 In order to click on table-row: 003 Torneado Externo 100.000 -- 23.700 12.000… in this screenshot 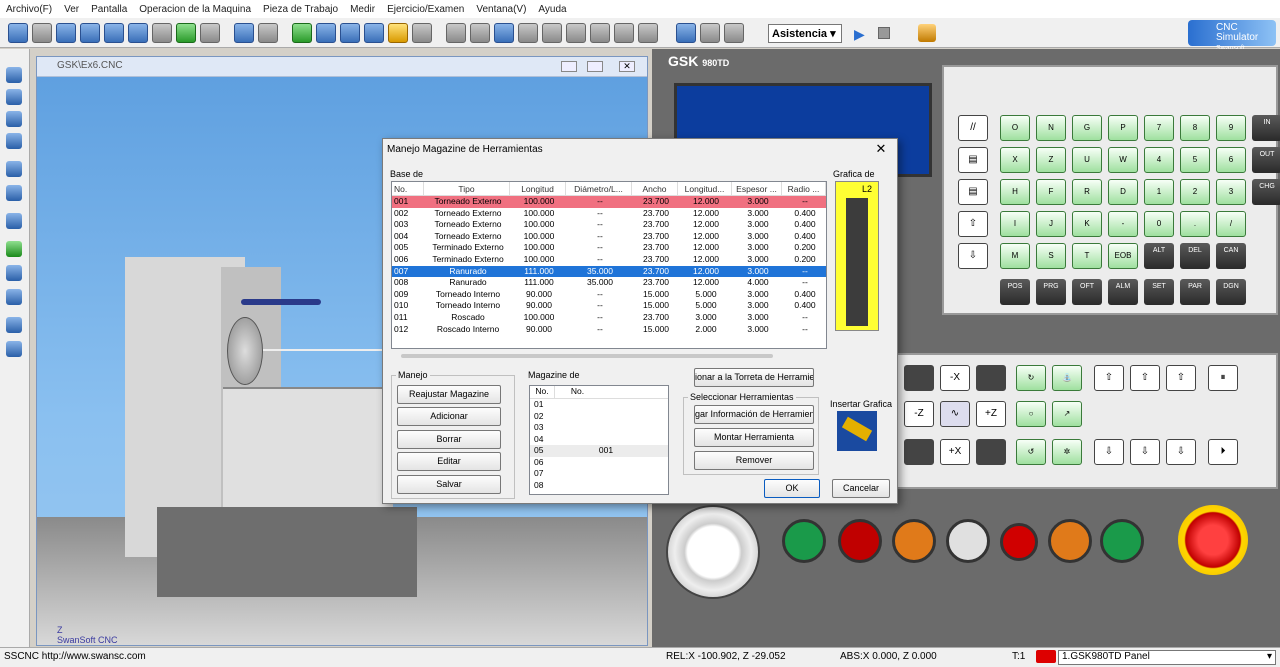, I will do `click(609, 225)`.